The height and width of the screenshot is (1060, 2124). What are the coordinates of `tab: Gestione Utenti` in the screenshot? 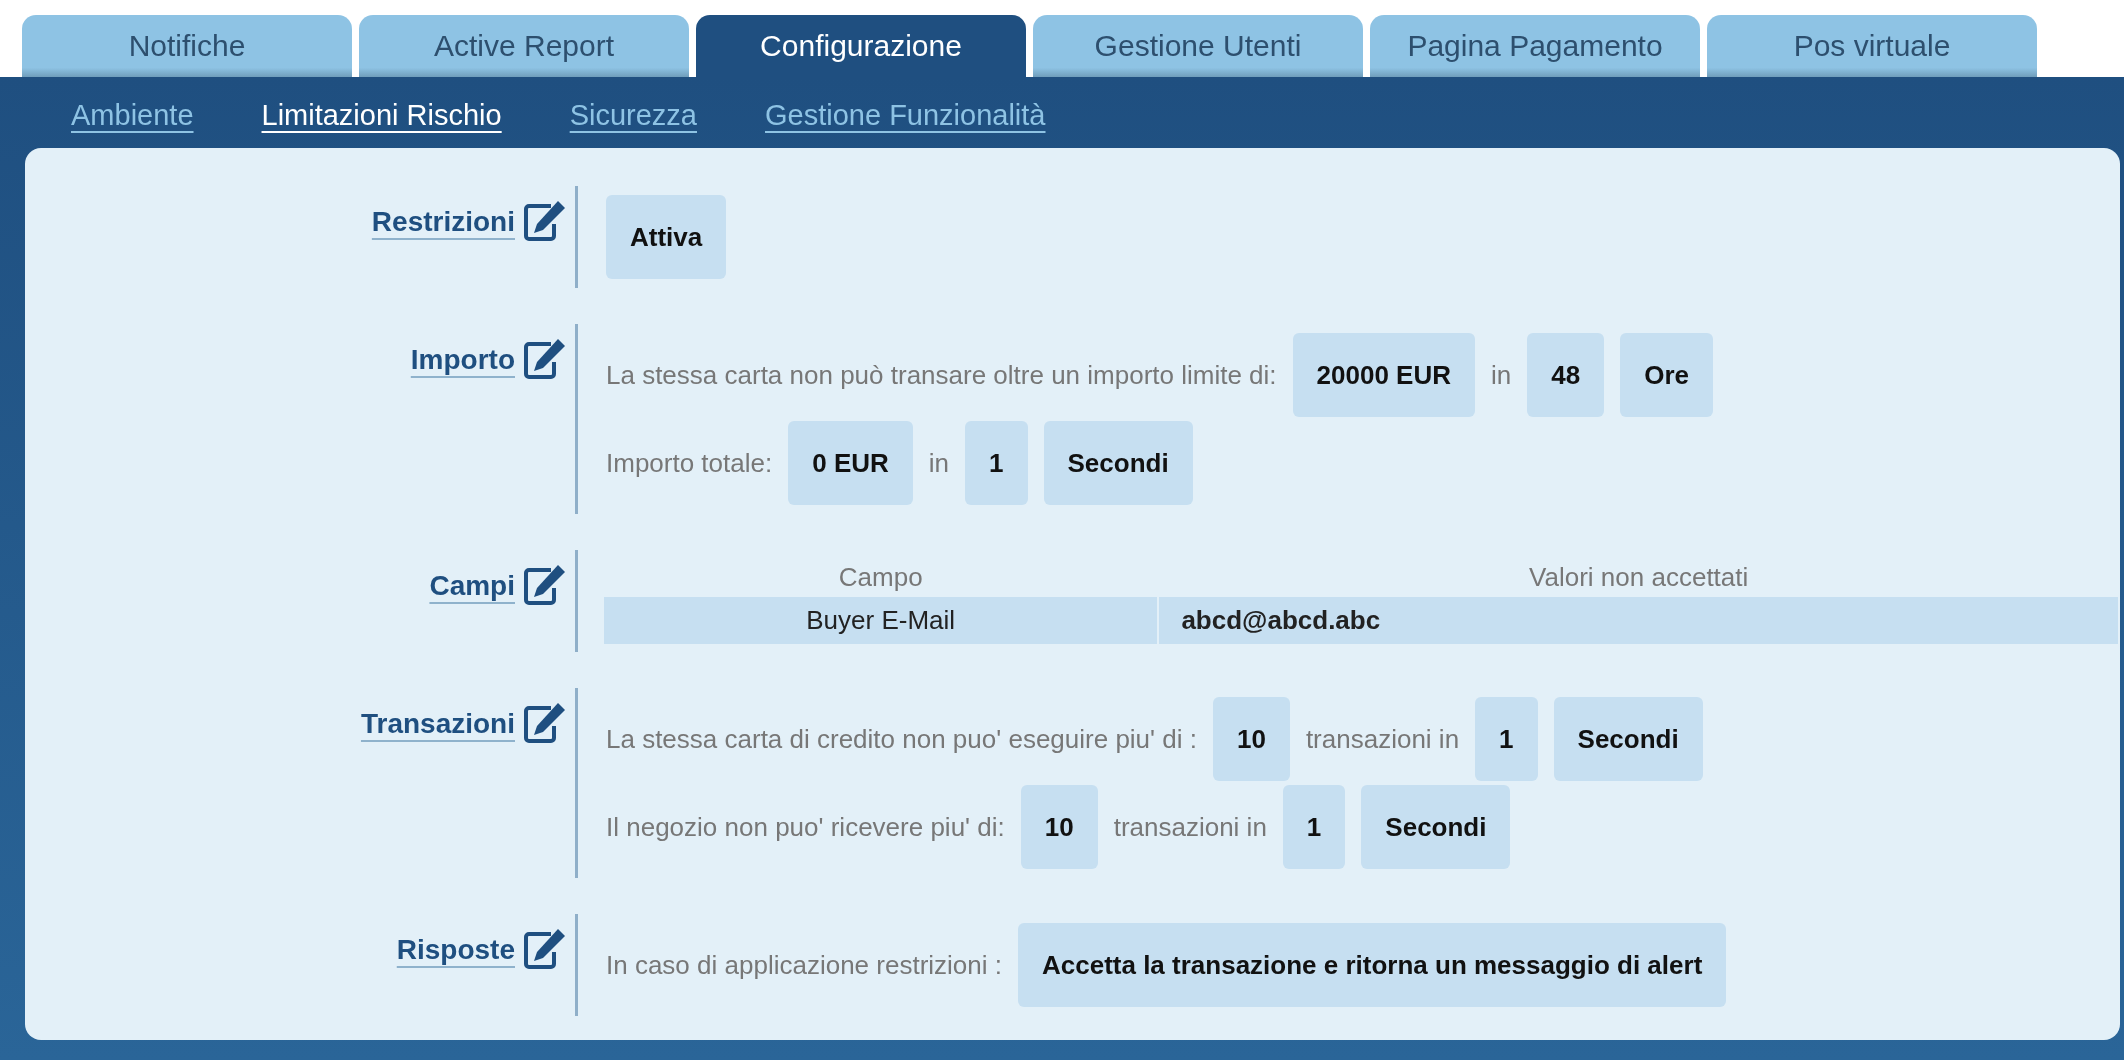 It's located at (1198, 46).